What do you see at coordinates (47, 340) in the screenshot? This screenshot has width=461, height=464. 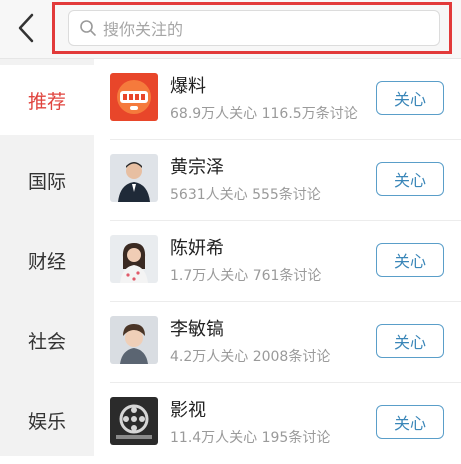 I see `sidebar-item-society: 社会` at bounding box center [47, 340].